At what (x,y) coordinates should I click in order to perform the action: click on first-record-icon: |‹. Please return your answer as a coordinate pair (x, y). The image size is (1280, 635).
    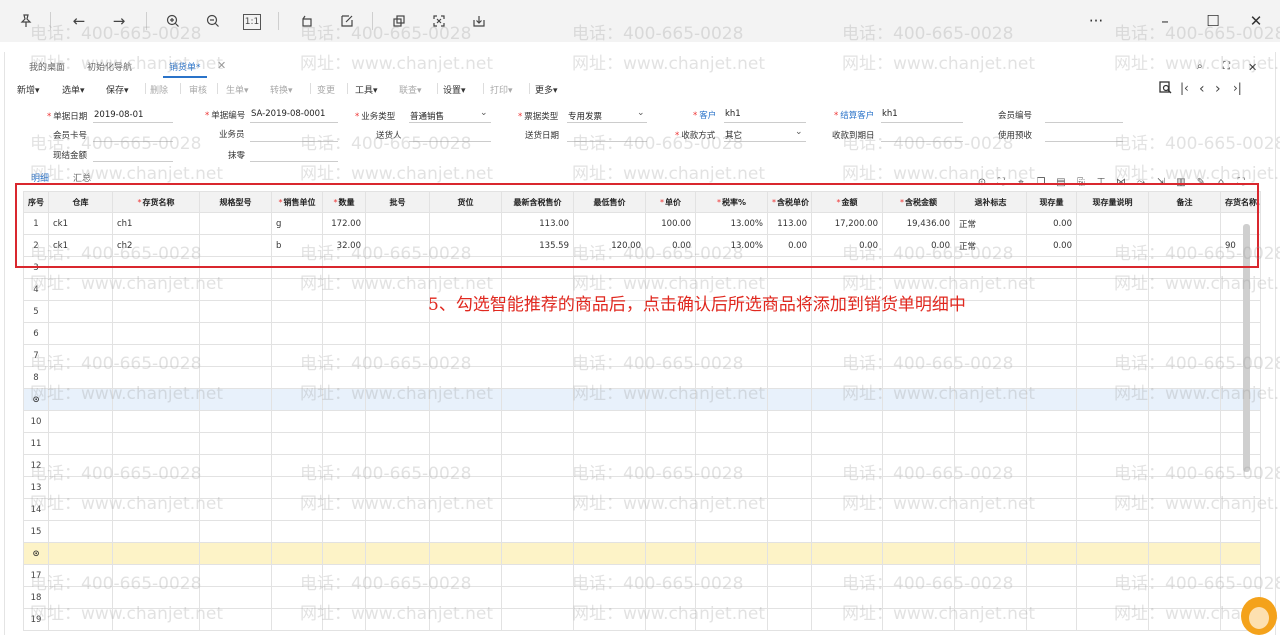
    Looking at the image, I should click on (1184, 88).